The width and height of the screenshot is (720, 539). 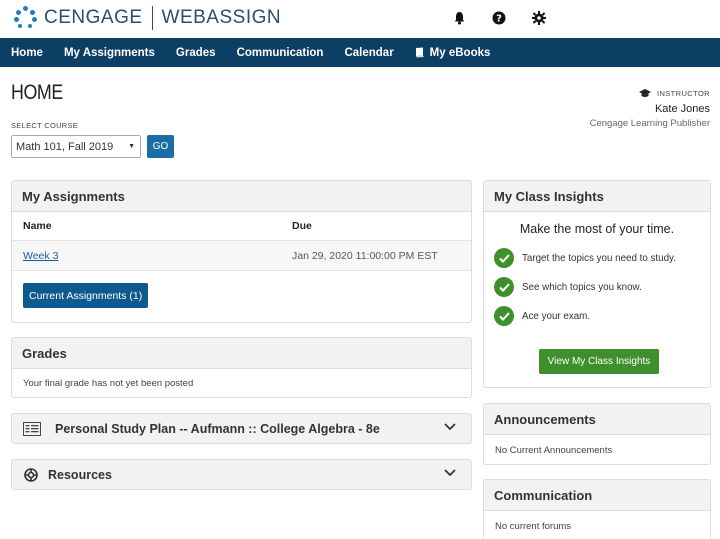 What do you see at coordinates (86, 295) in the screenshot?
I see `current-assignments-button: Current Assignments (1)` at bounding box center [86, 295].